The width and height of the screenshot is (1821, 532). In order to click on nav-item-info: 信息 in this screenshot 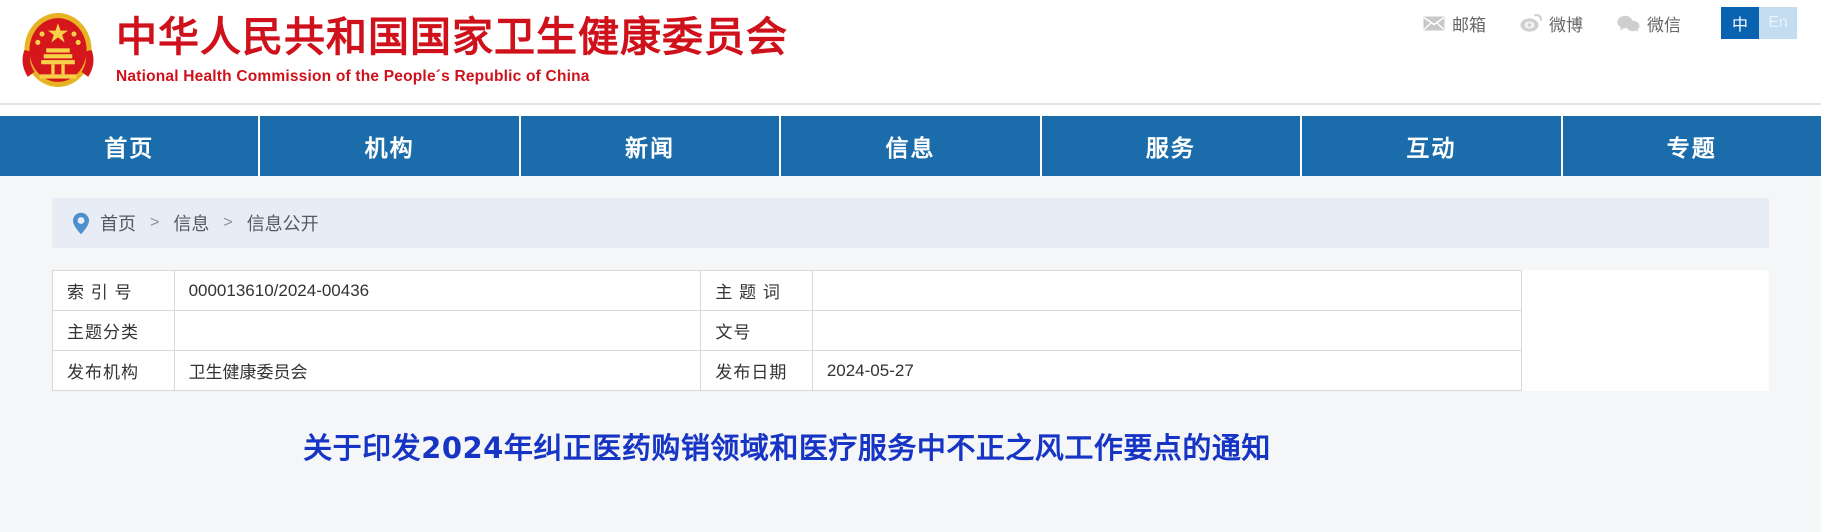, I will do `click(911, 146)`.